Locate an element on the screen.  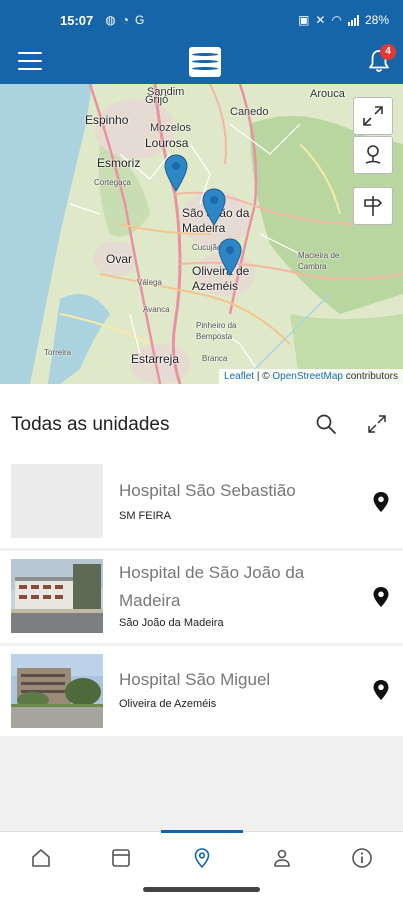
notification-badge: 4 is located at coordinates (388, 52).